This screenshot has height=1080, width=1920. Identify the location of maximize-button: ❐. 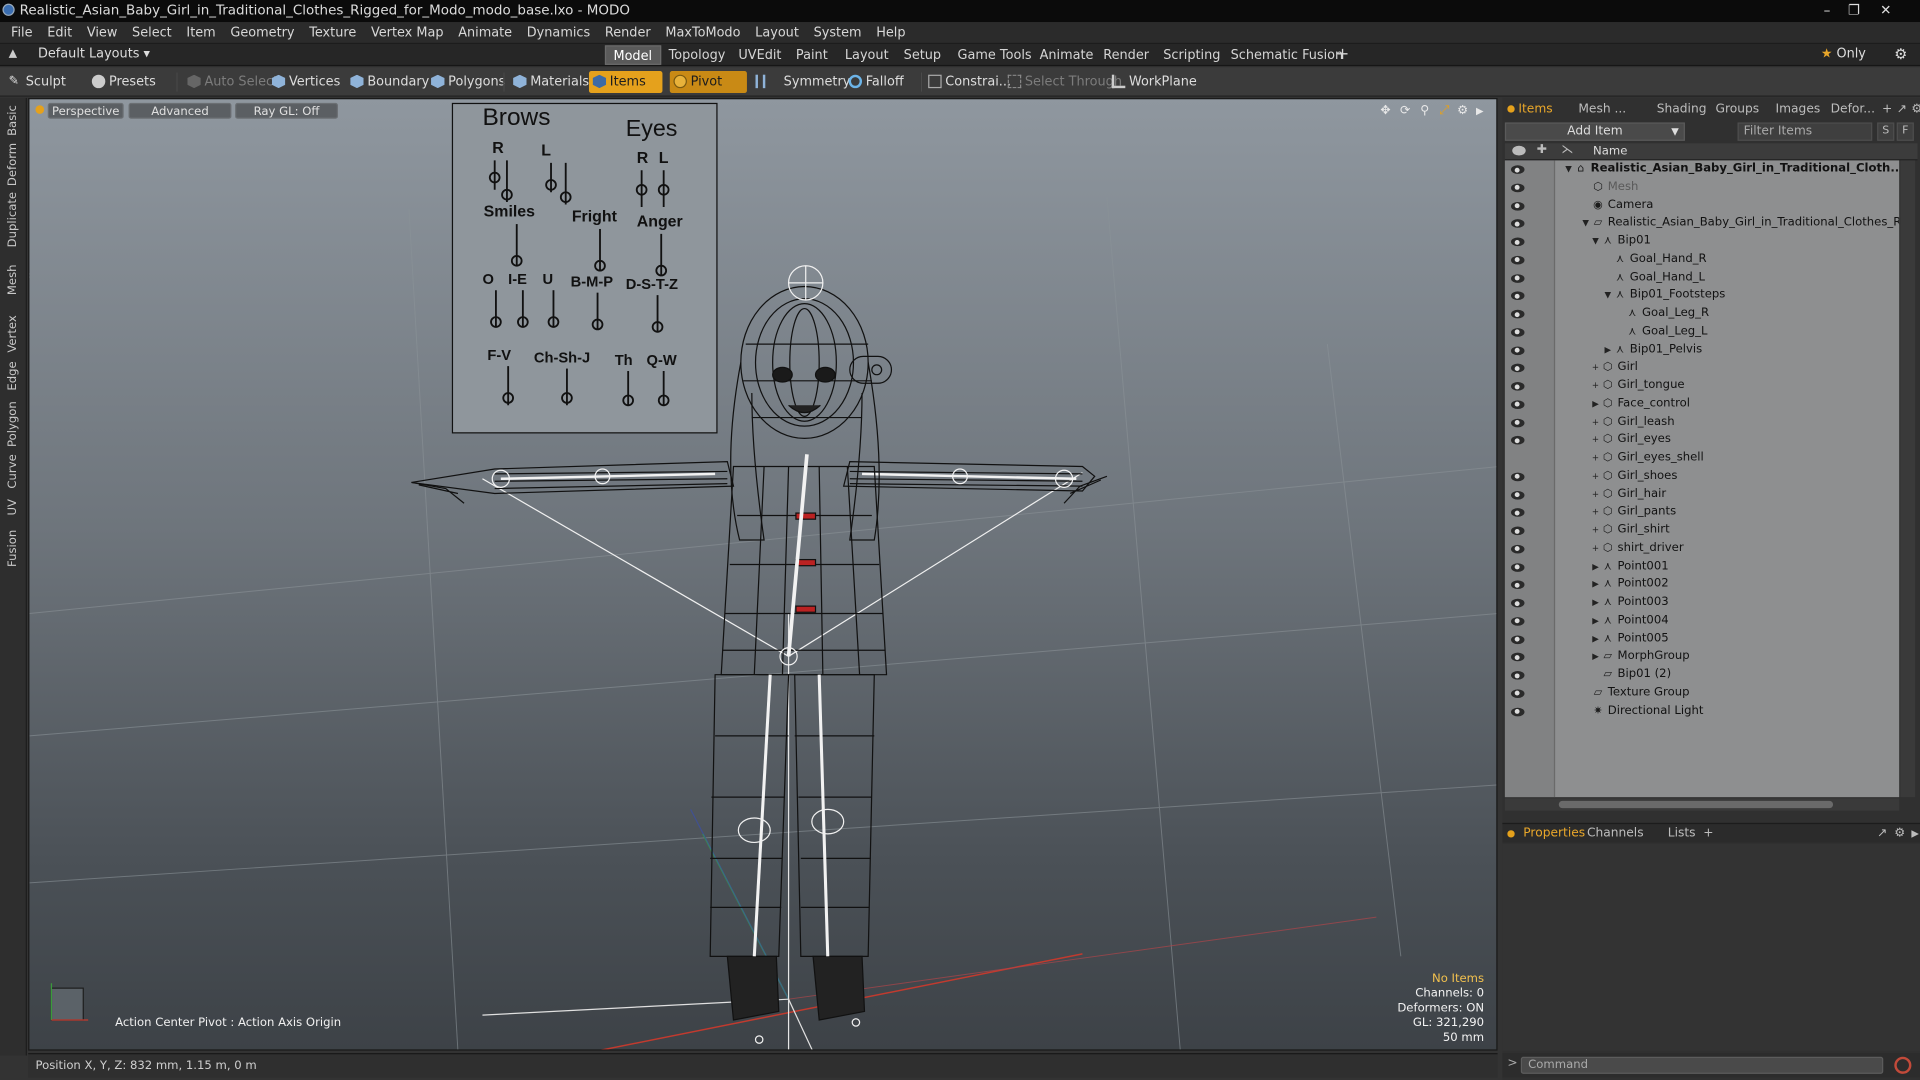
(1854, 10).